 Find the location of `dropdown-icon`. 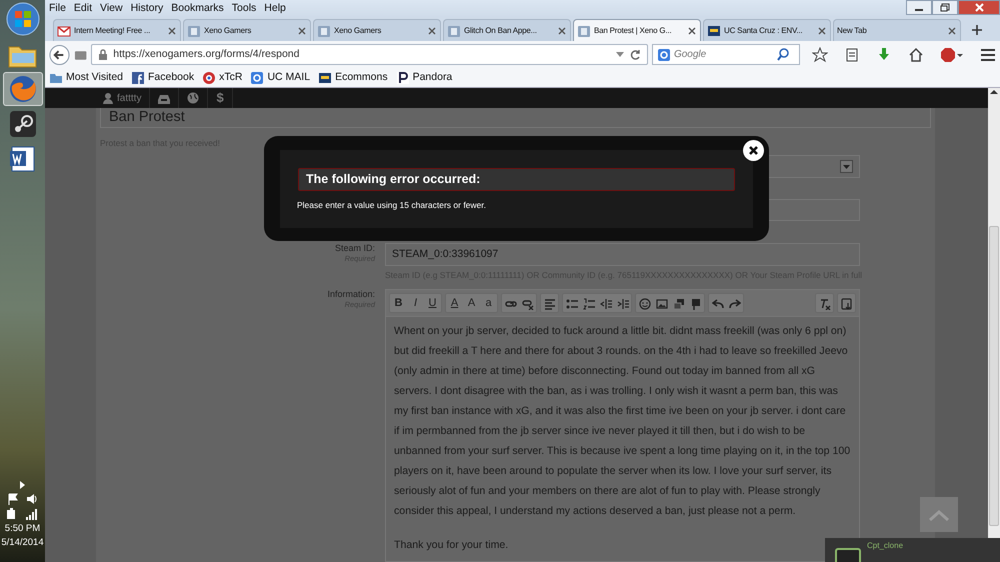

dropdown-icon is located at coordinates (619, 54).